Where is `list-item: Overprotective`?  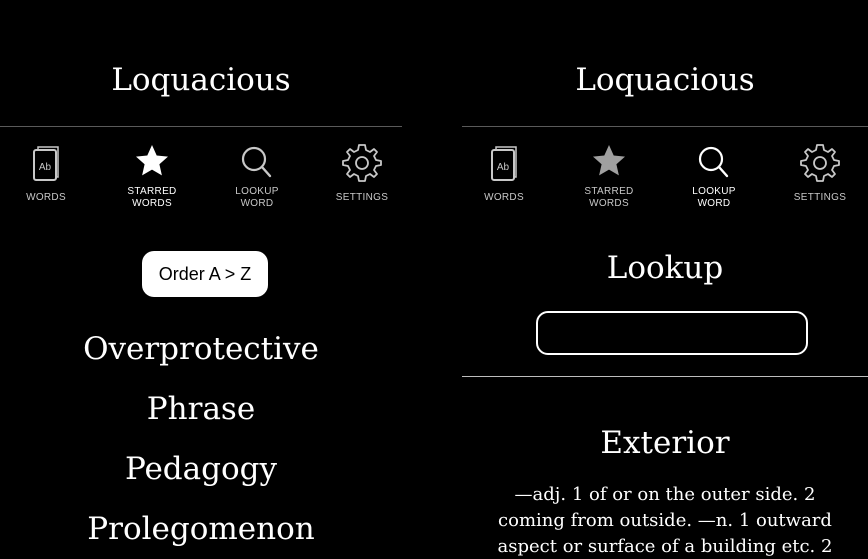
list-item: Overprotective is located at coordinates (201, 350).